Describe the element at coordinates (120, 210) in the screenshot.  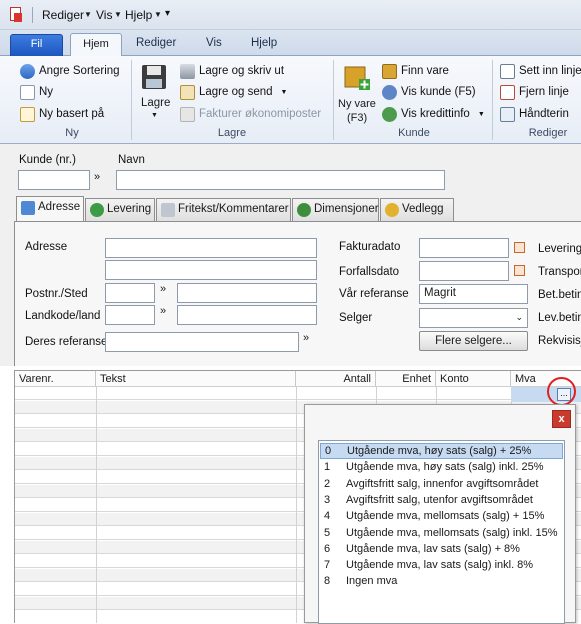
I see `tab-levering: Levering` at that location.